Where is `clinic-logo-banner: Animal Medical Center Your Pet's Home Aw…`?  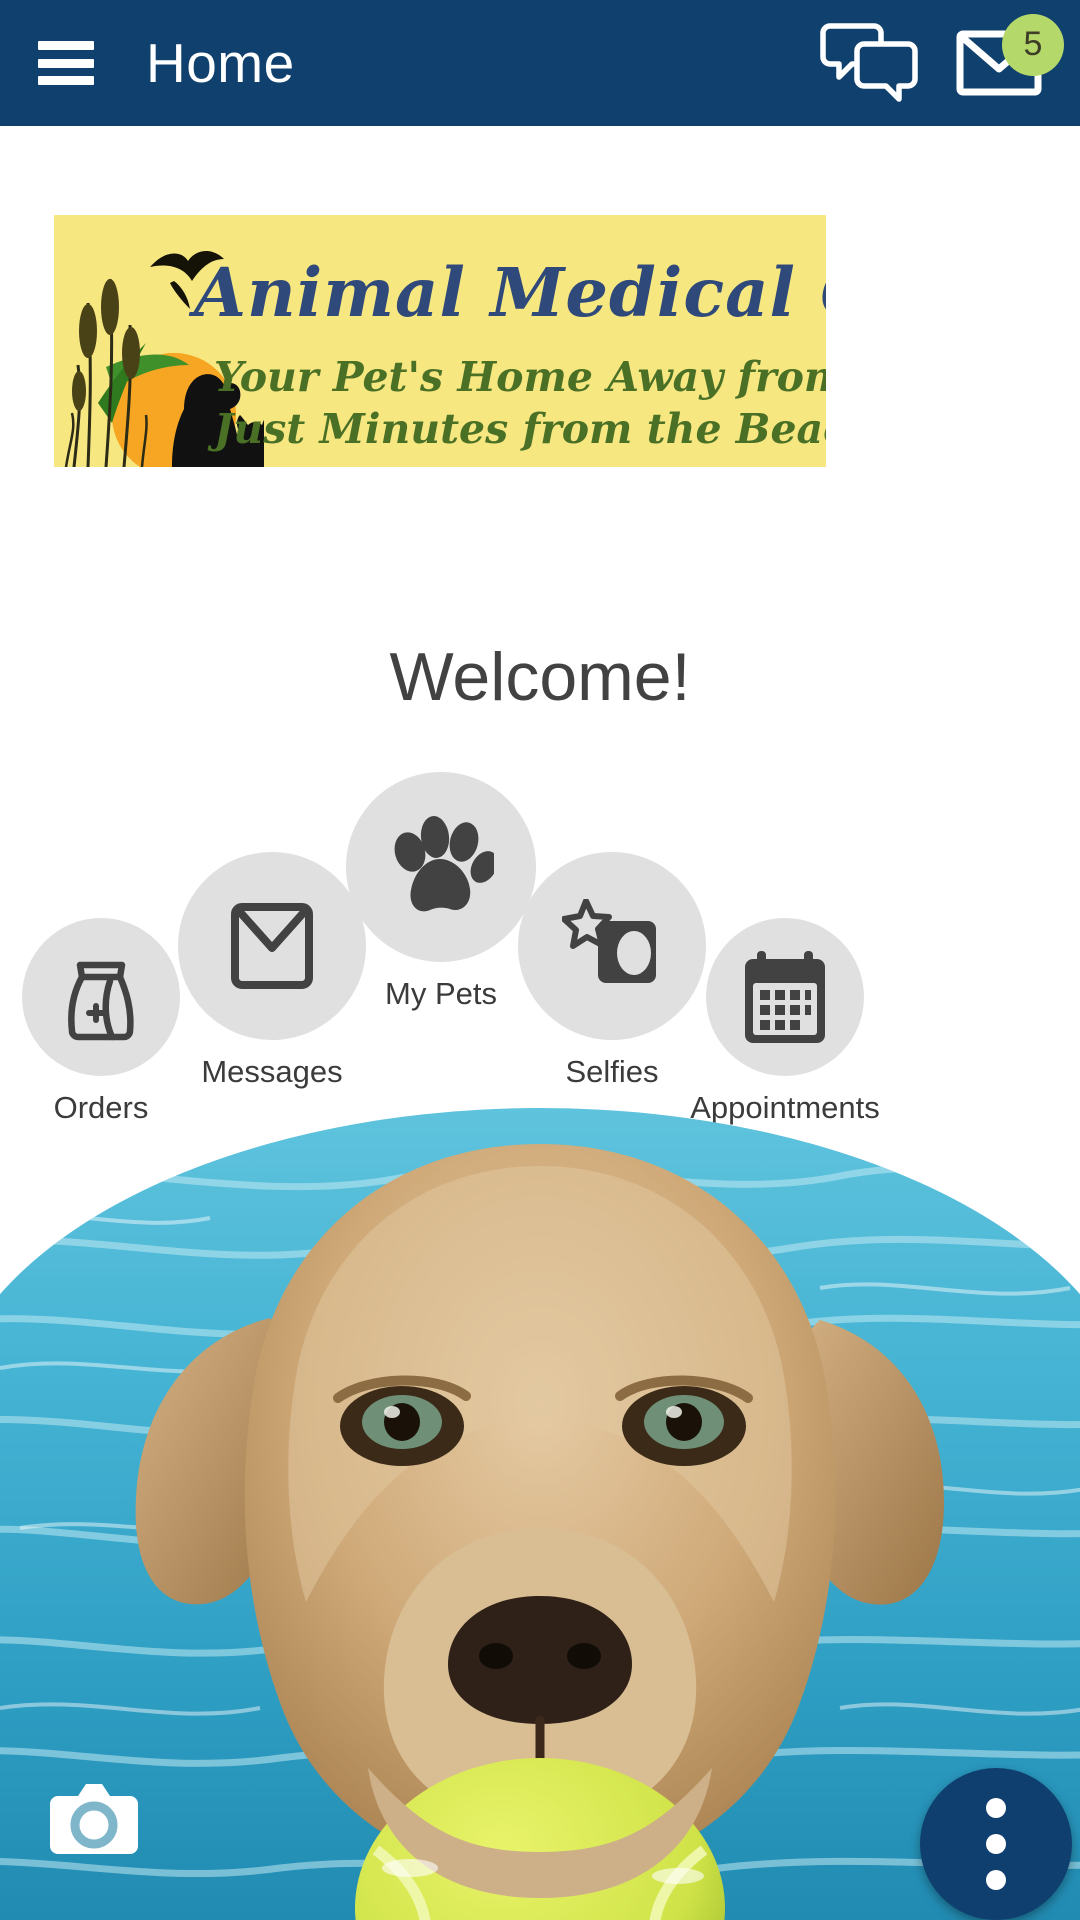
clinic-logo-banner: Animal Medical Center Your Pet's Home Aw… is located at coordinates (440, 341).